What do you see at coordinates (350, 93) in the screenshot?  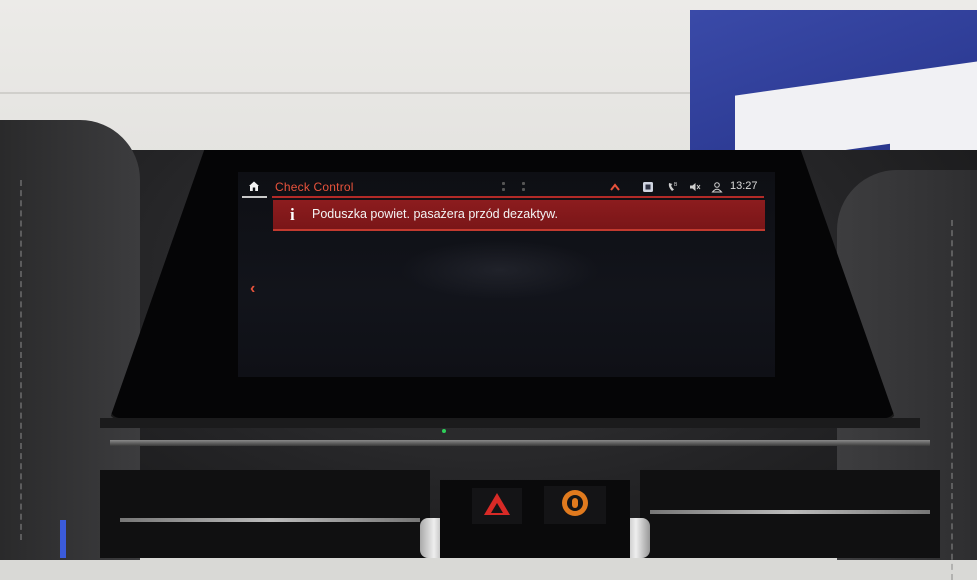 I see `wall-seam` at bounding box center [350, 93].